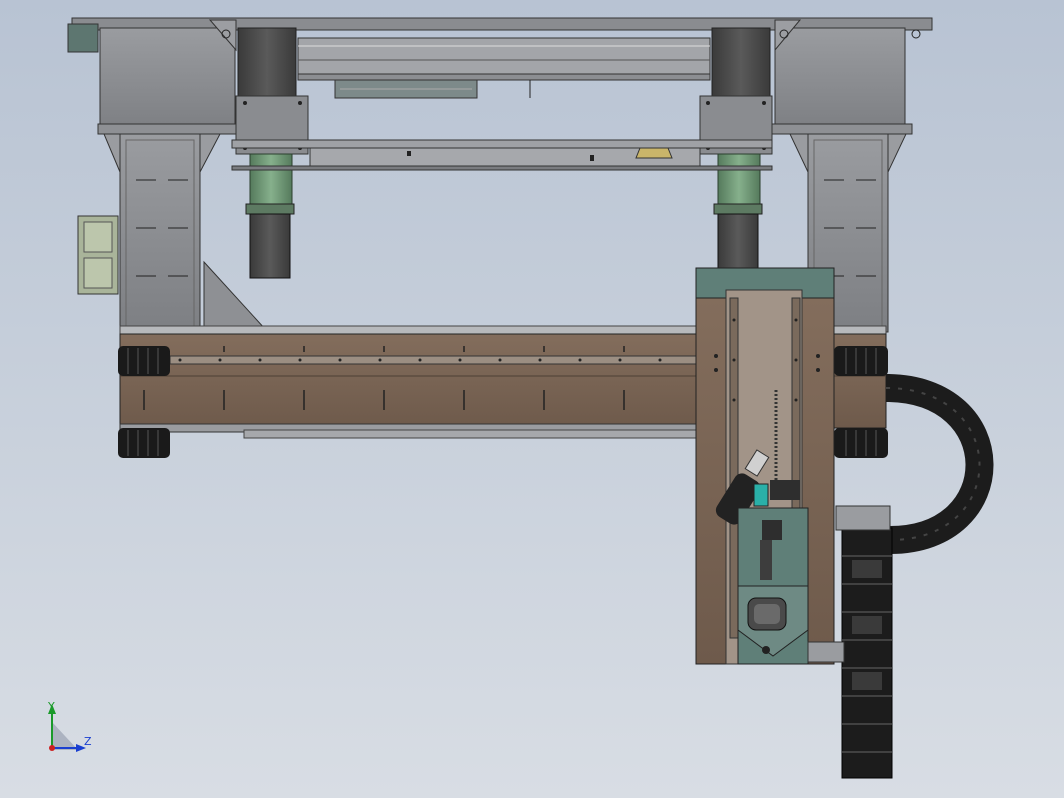 The height and width of the screenshot is (802, 1064). What do you see at coordinates (51, 706) in the screenshot?
I see `y-axis-label: Y` at bounding box center [51, 706].